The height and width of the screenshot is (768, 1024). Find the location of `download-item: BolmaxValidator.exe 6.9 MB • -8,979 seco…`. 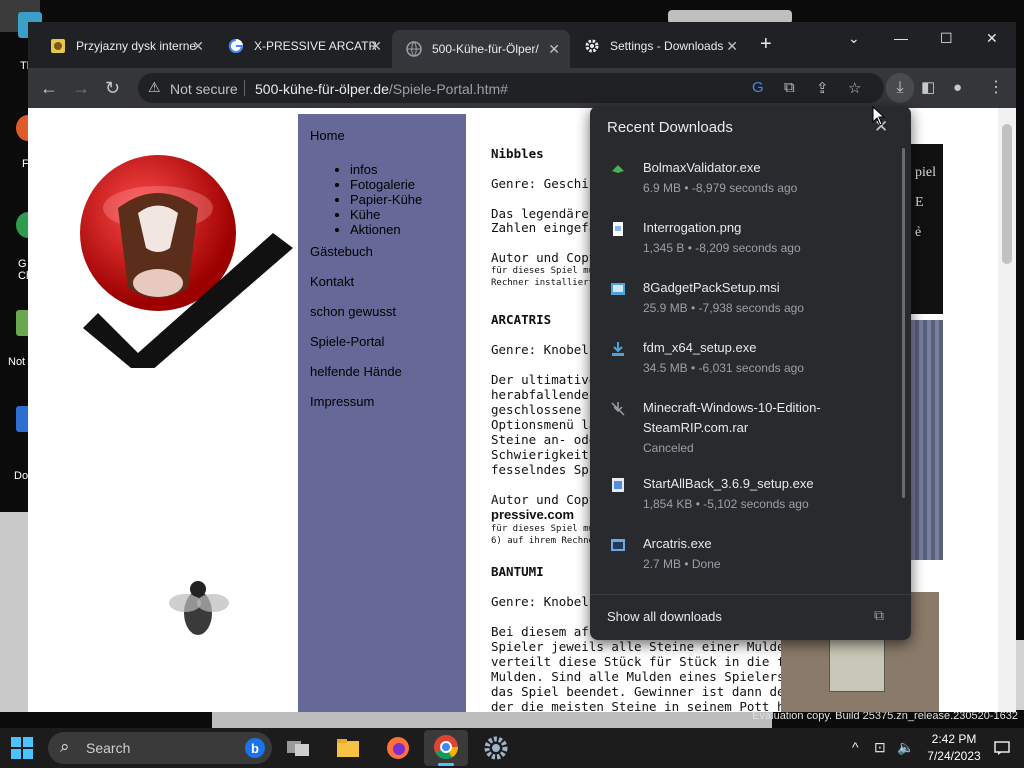

download-item: BolmaxValidator.exe 6.9 MB • -8,979 seco… is located at coordinates (750, 178).